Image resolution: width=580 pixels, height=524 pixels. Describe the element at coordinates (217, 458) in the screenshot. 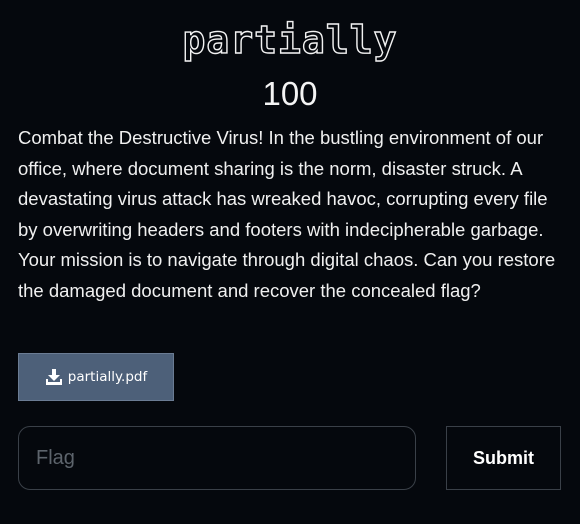

I see `flag-input` at that location.